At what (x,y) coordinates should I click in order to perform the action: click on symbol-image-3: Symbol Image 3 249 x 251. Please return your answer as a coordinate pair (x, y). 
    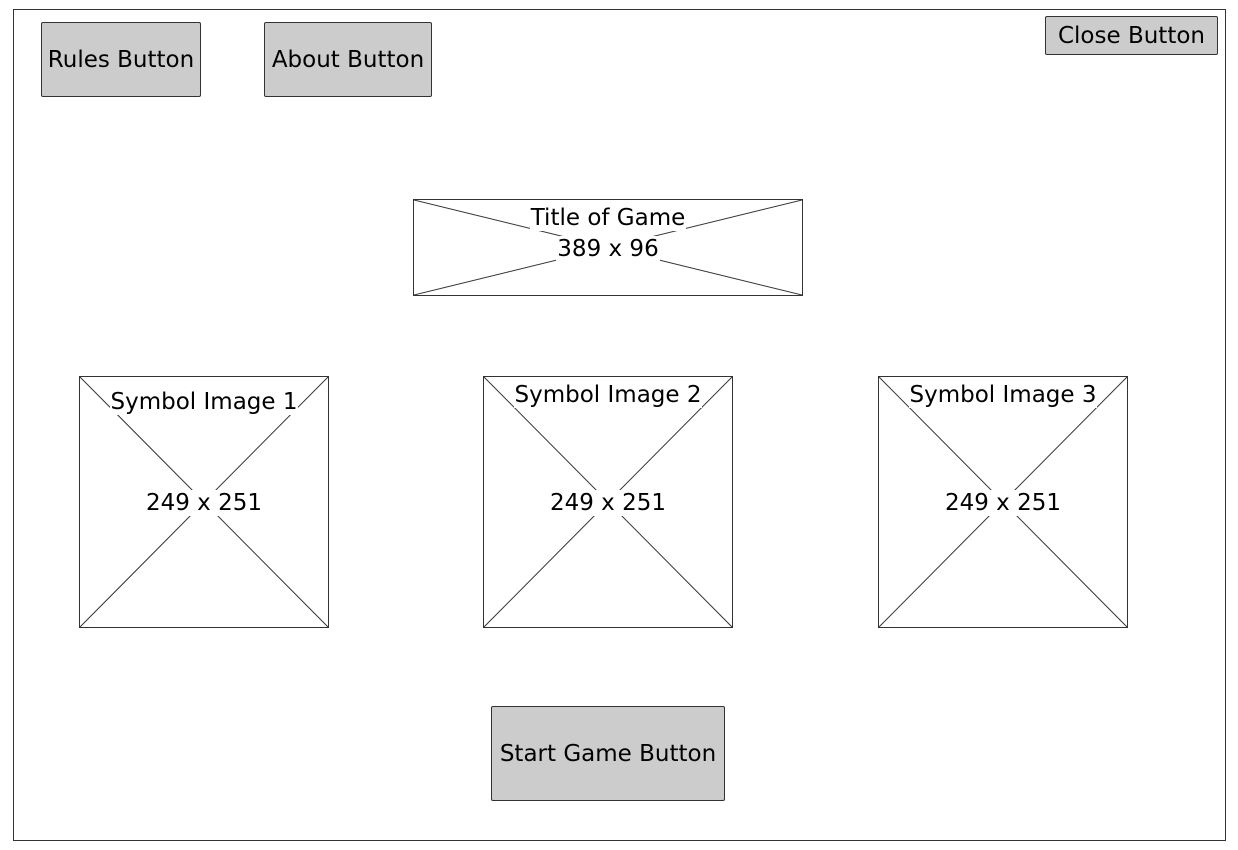
    Looking at the image, I should click on (1003, 502).